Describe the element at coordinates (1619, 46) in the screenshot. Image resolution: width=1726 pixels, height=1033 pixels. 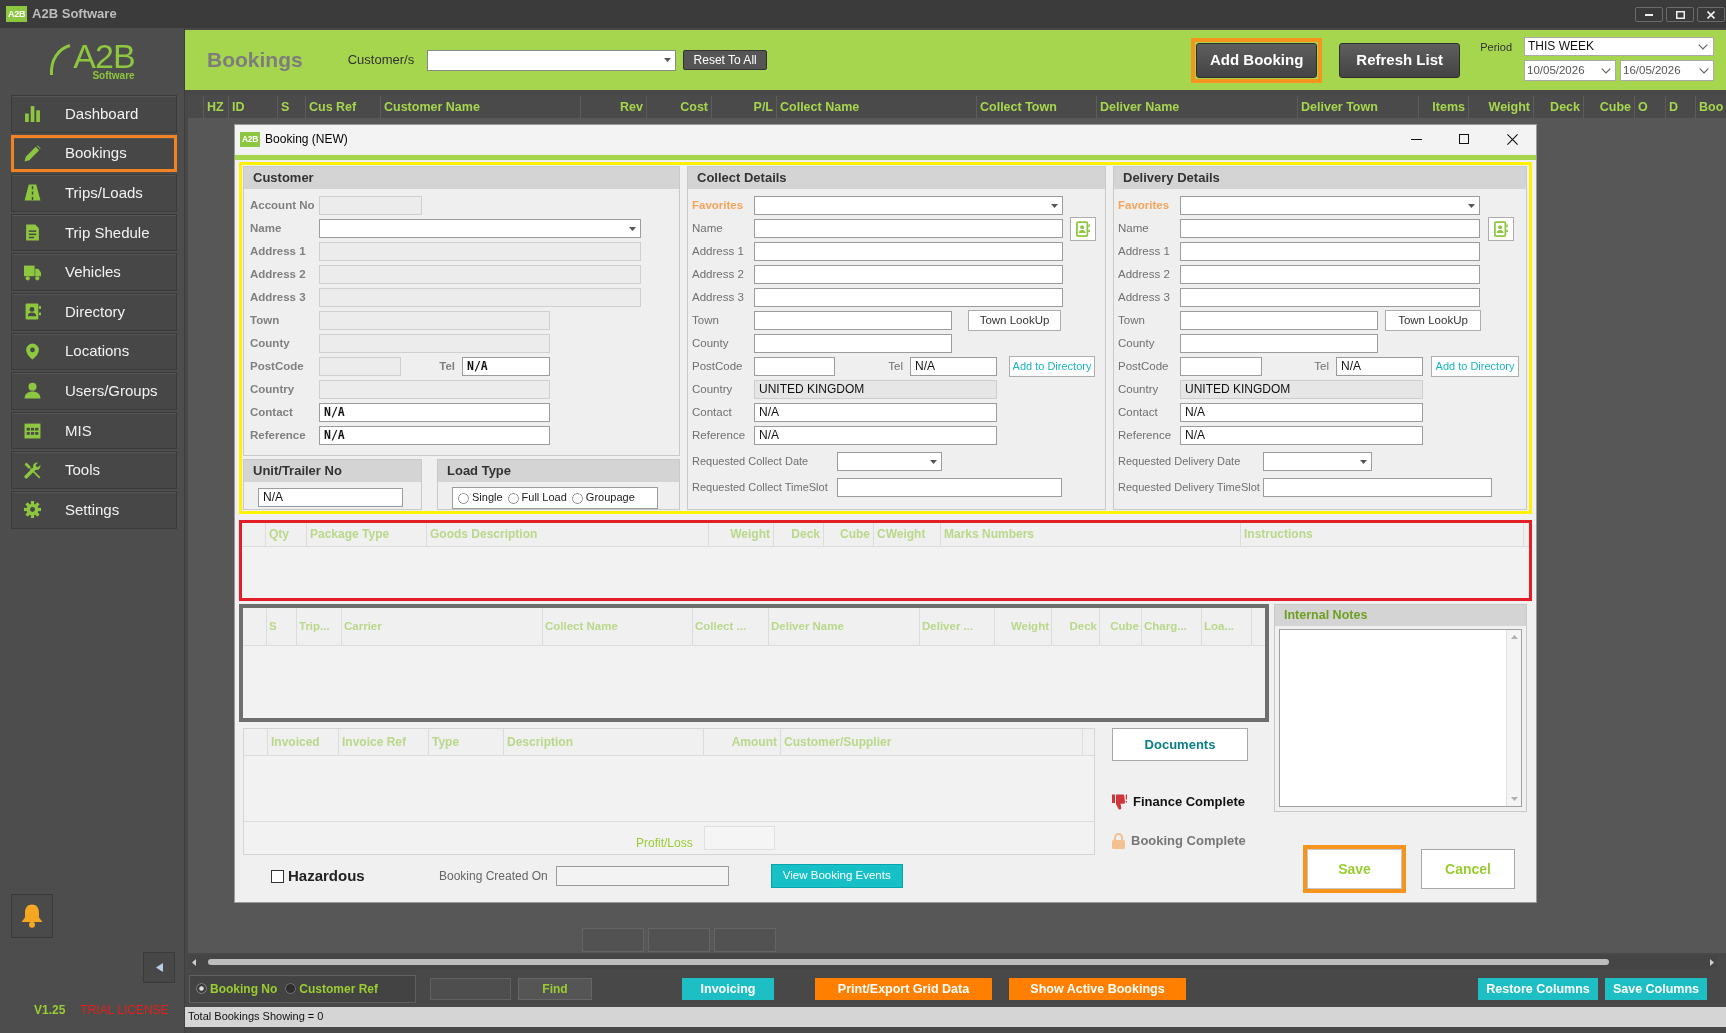
I see `dropdown-field: THIS WEEK` at that location.